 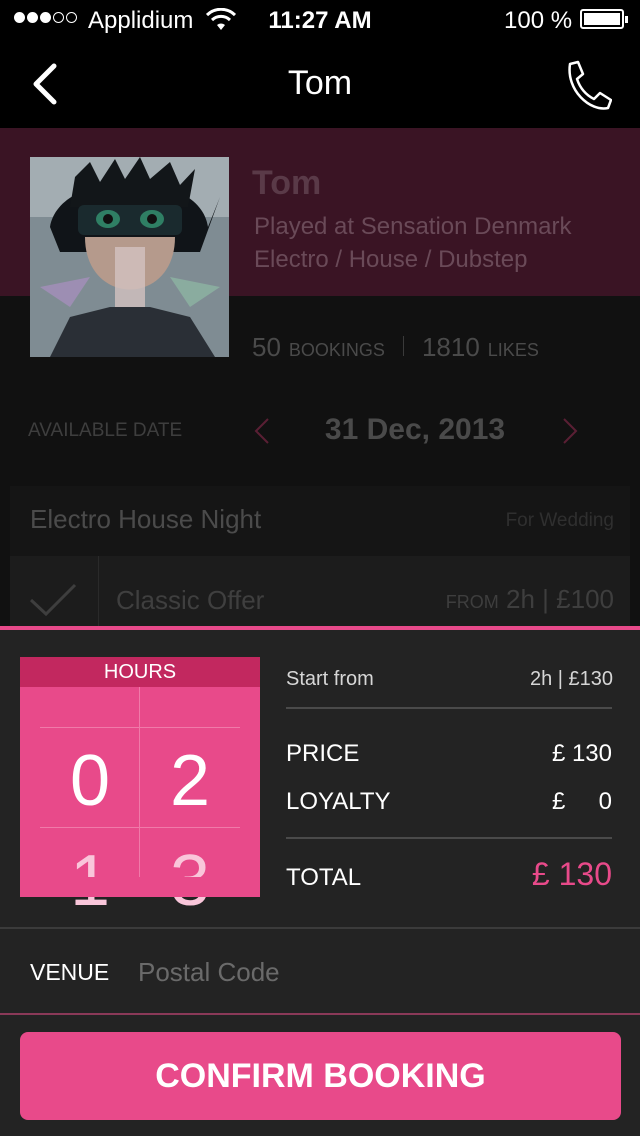 What do you see at coordinates (472, 602) in the screenshot?
I see `offer-from-label: FROM` at bounding box center [472, 602].